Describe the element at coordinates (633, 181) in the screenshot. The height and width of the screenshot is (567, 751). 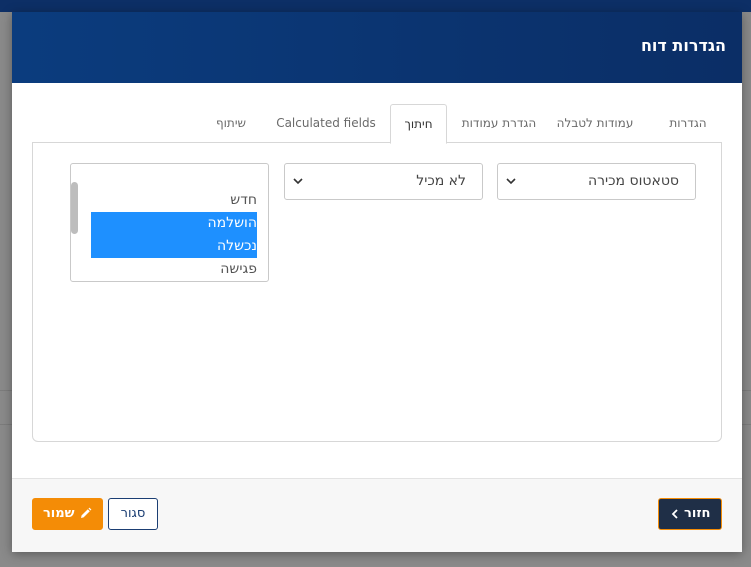
I see `field-select-value: סטאטוס מכירה` at that location.